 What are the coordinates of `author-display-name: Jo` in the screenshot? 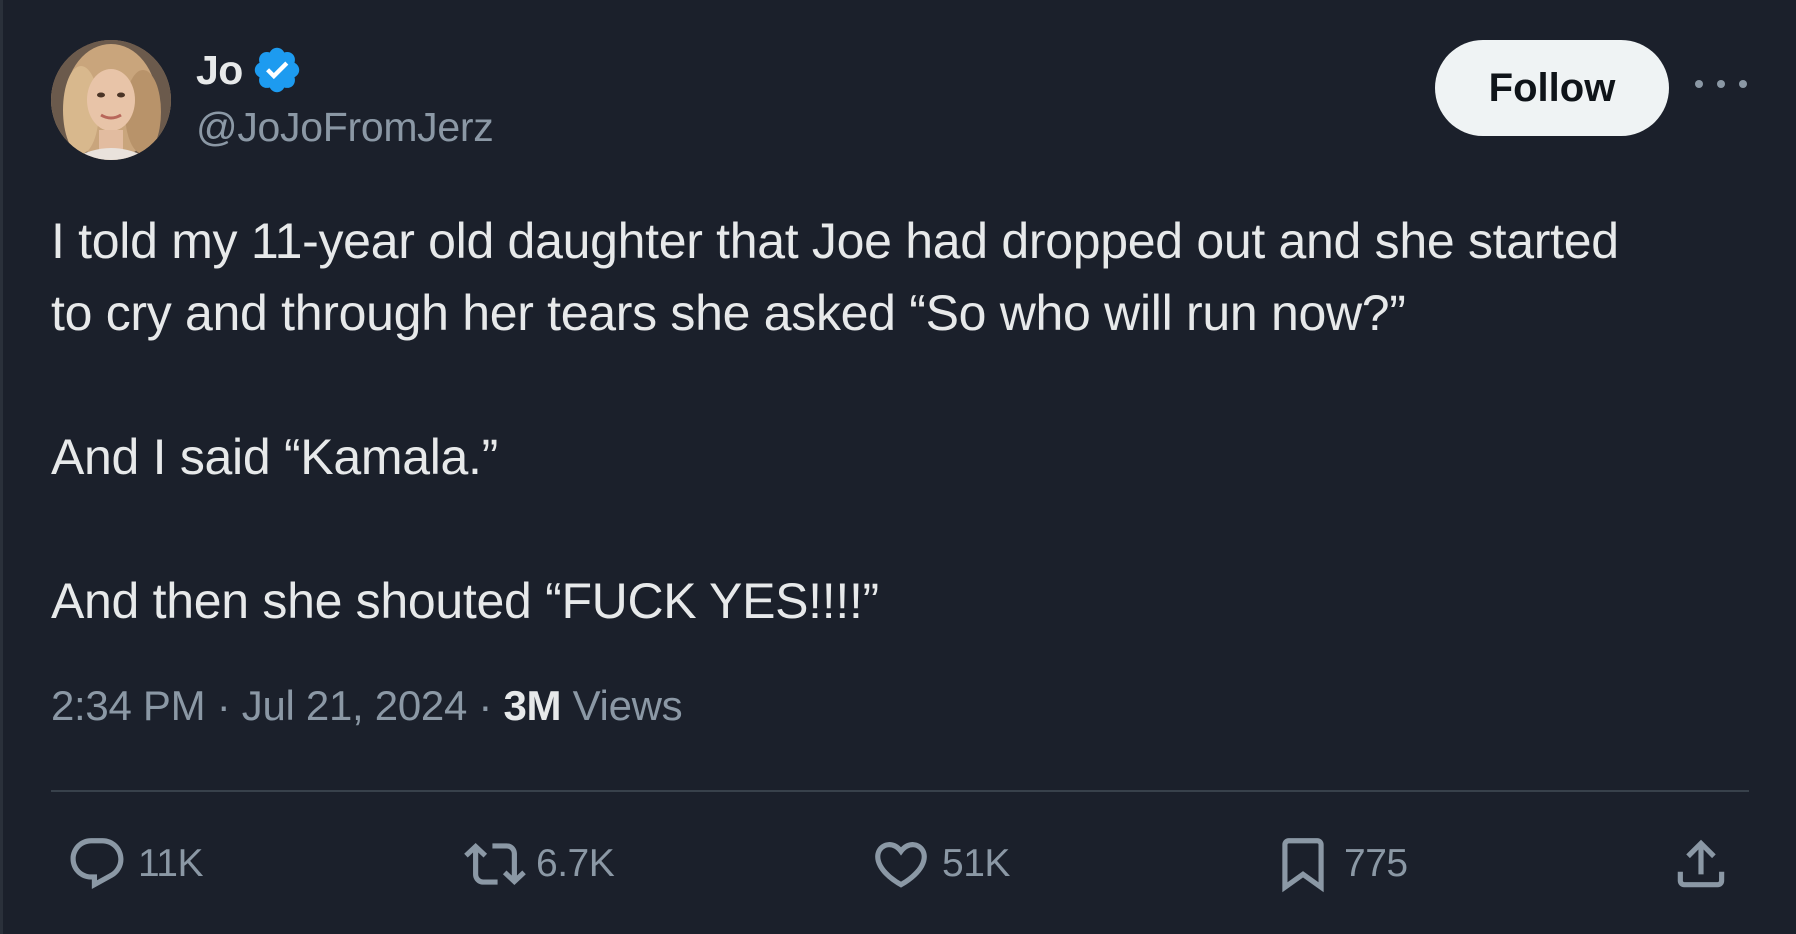 It's located at (219, 70).